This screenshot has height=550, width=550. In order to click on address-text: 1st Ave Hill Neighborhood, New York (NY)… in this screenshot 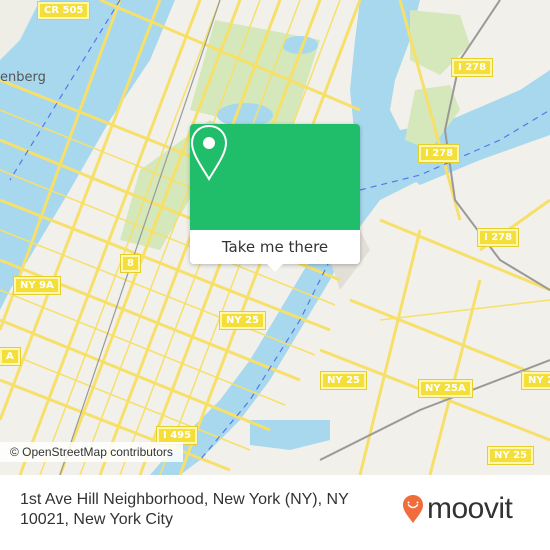, I will do `click(200, 510)`.